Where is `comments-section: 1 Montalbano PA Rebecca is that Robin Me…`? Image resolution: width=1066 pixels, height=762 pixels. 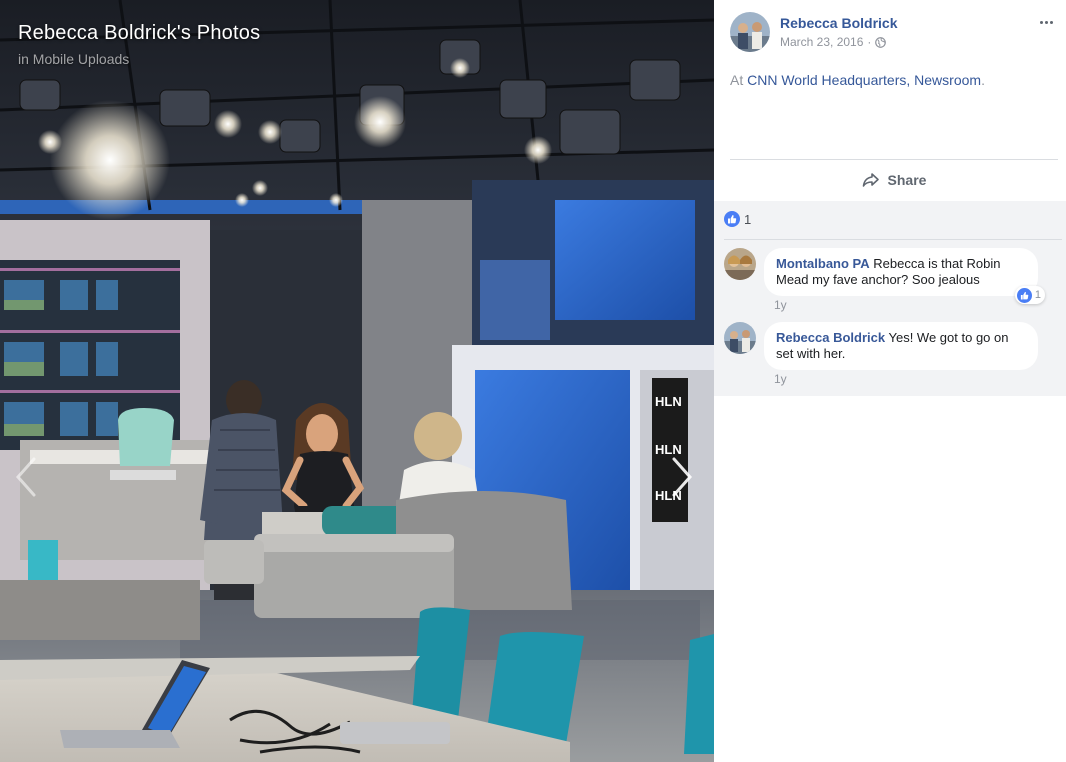
comments-section: 1 Montalbano PA Rebecca is that Robin Me… is located at coordinates (890, 298).